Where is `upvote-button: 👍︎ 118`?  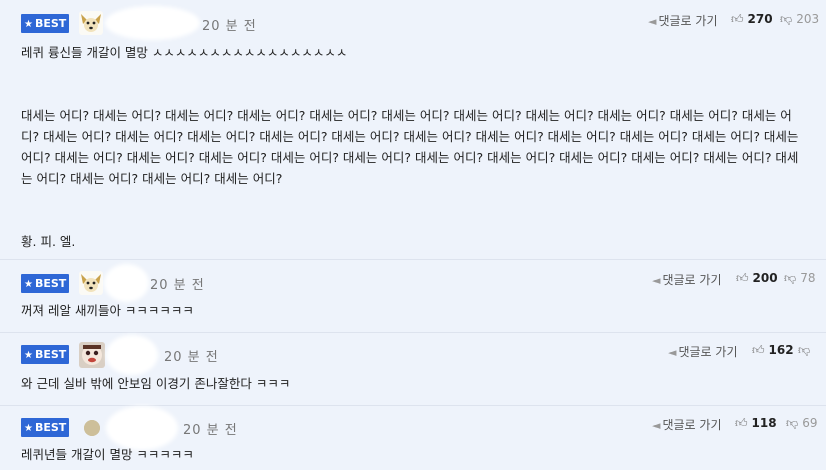 upvote-button: 👍︎ 118 is located at coordinates (756, 423).